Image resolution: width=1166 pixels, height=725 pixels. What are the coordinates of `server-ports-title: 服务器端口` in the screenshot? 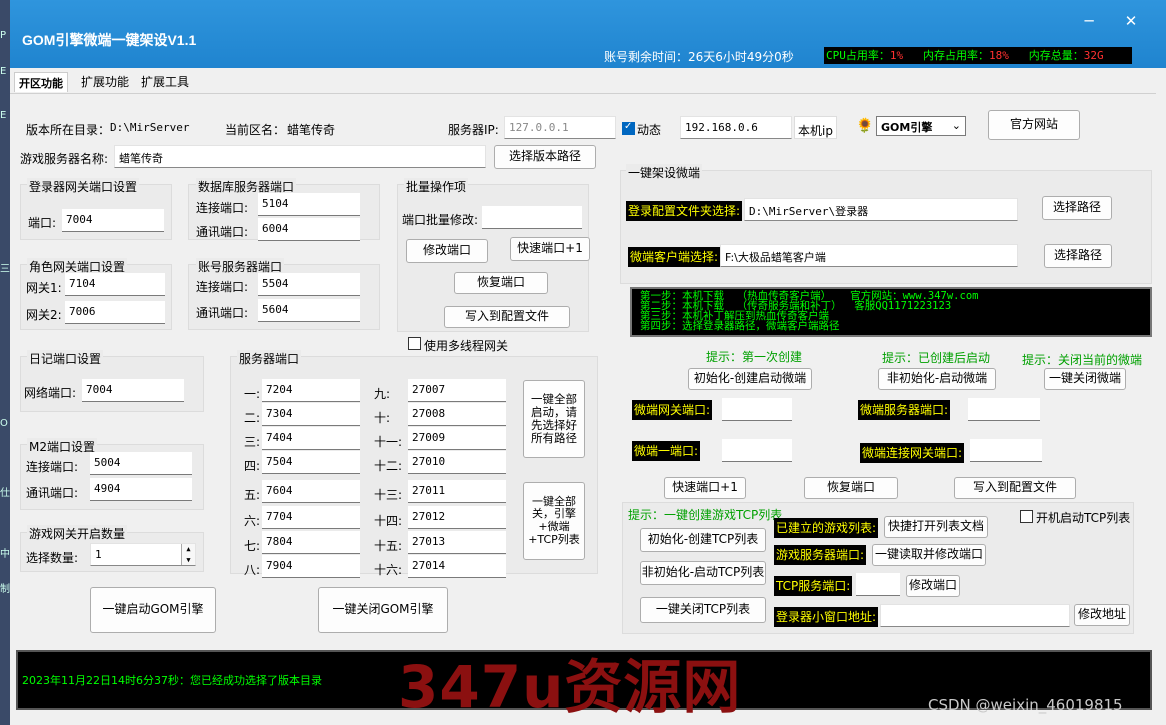 It's located at (269, 358).